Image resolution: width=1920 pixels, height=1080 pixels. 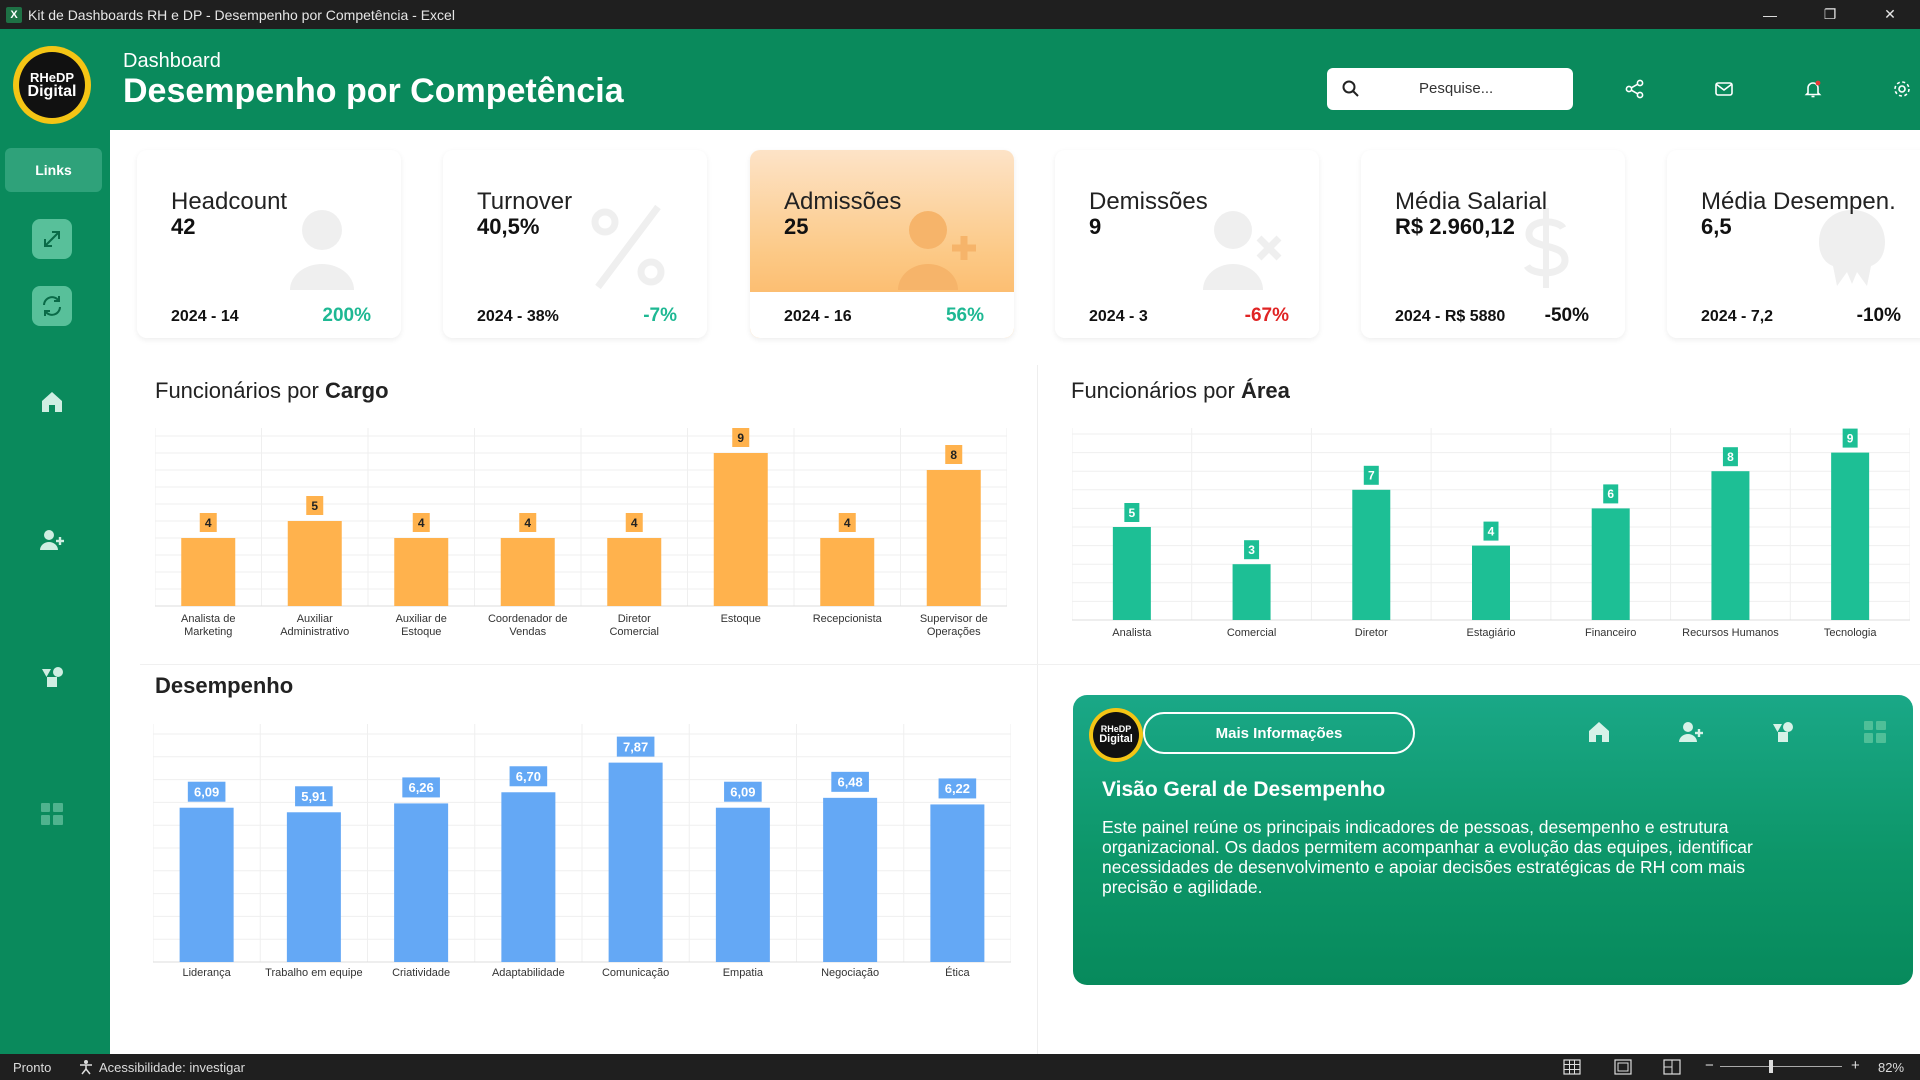 I want to click on kpi-card-headcount: Headcount 42 2024 - 14 200%, so click(x=269, y=244).